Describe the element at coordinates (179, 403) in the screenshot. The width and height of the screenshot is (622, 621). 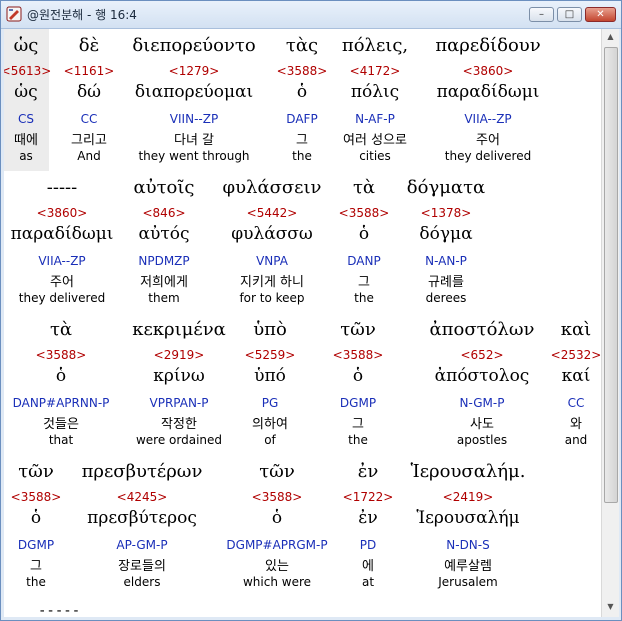
I see `morphology-code: VPRPAN-P` at that location.